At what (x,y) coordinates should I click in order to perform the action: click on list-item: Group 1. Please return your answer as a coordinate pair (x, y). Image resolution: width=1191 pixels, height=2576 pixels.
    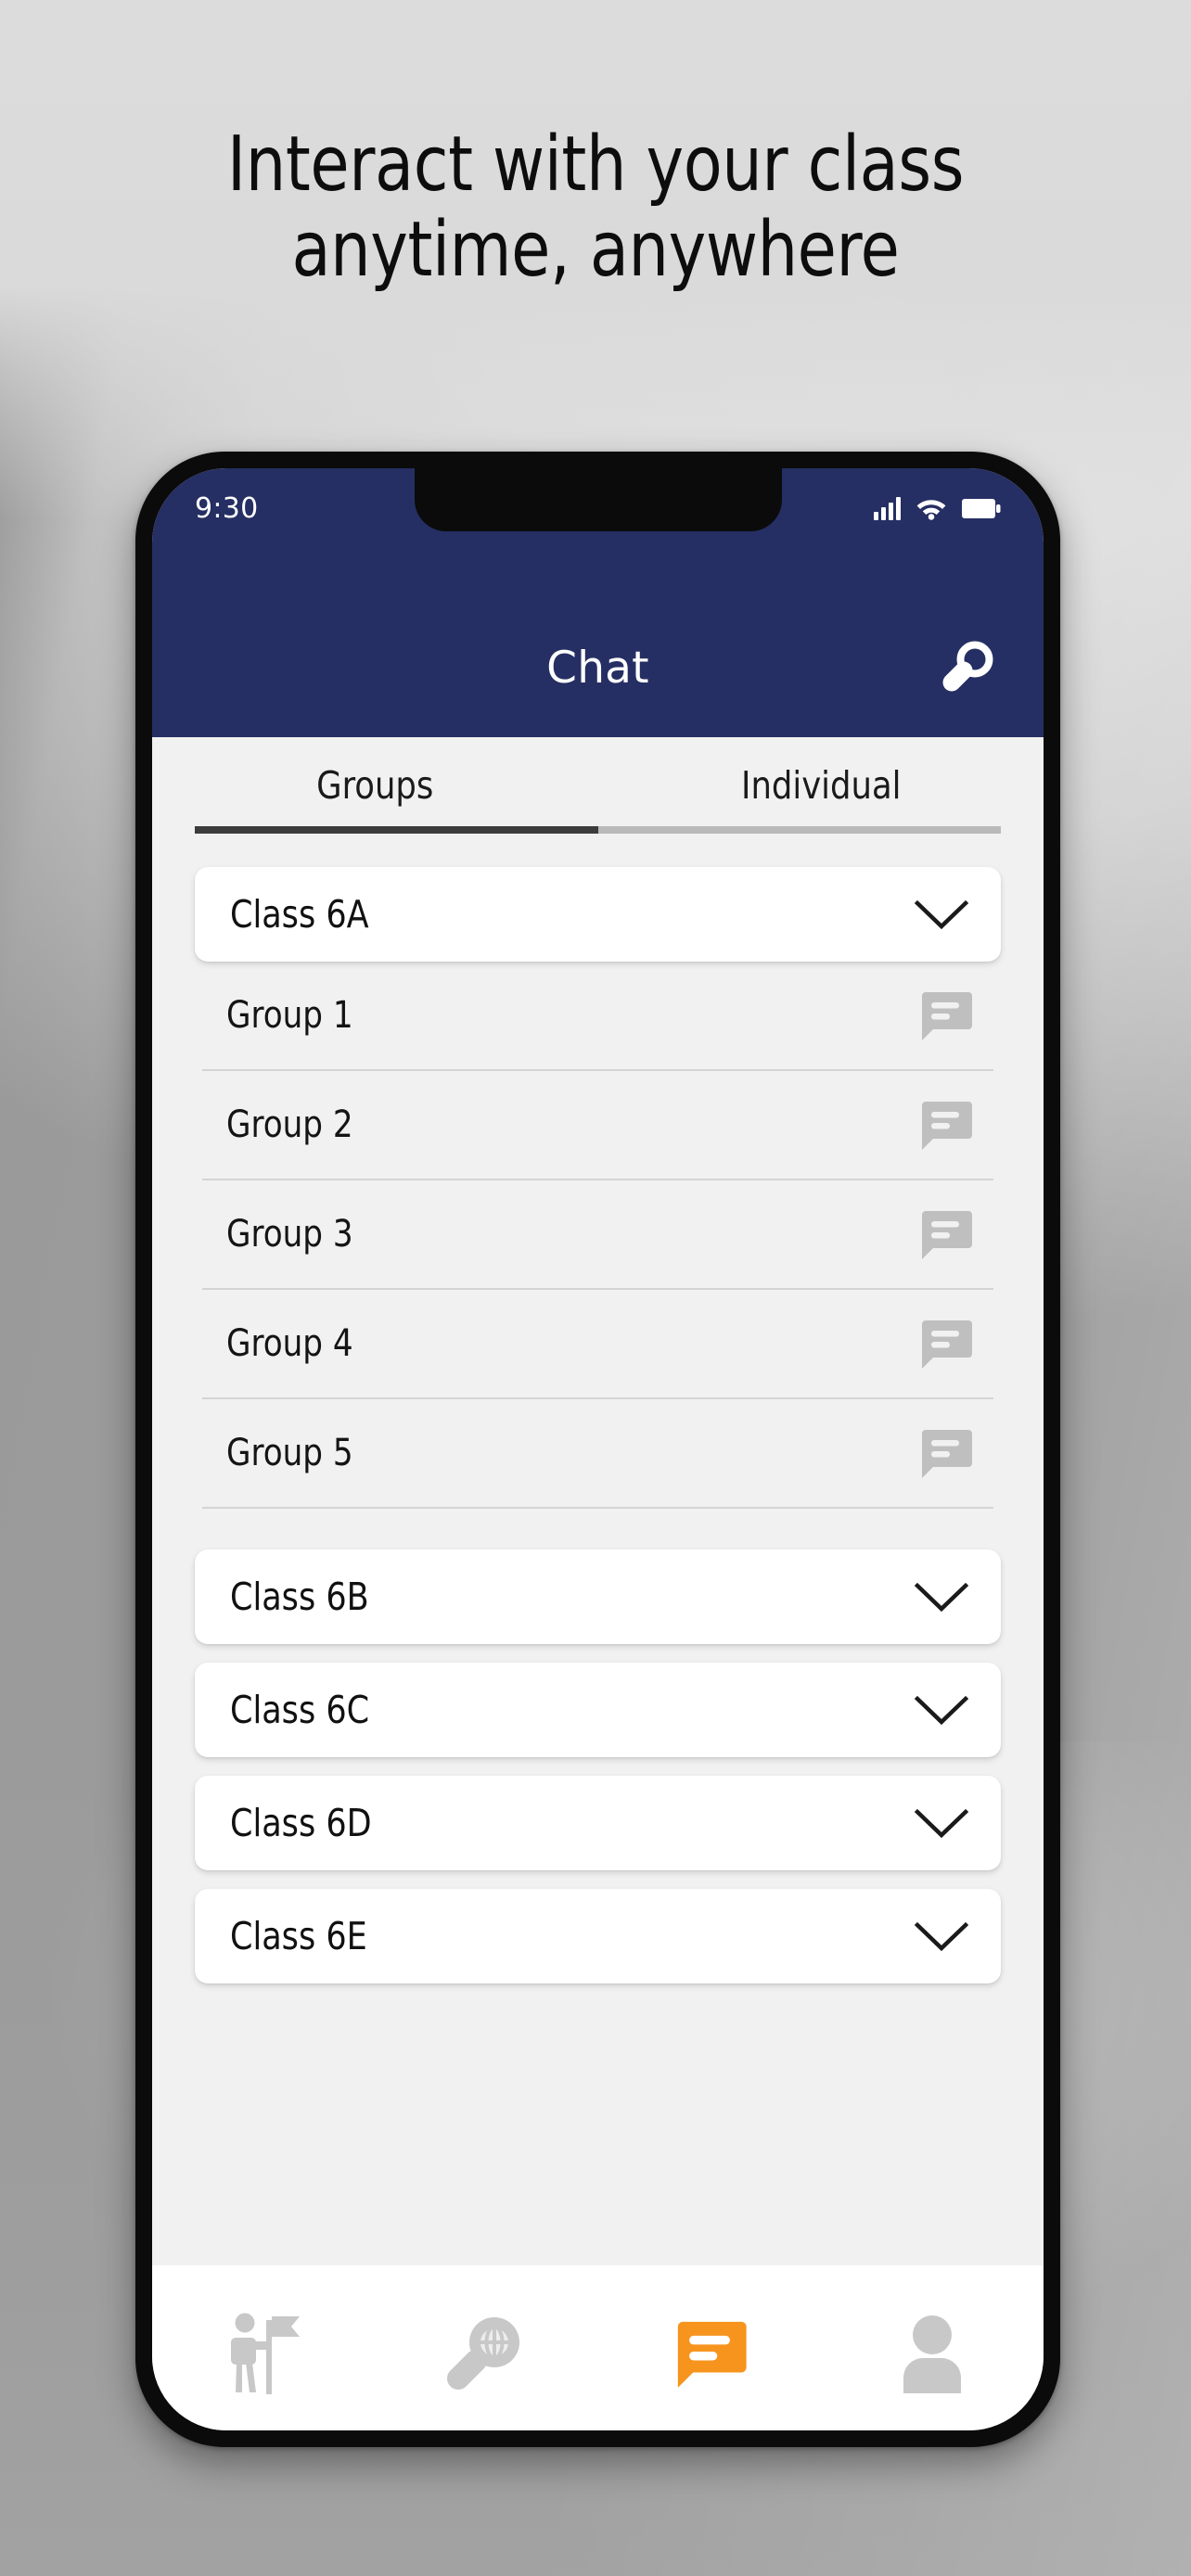
    Looking at the image, I should click on (597, 1017).